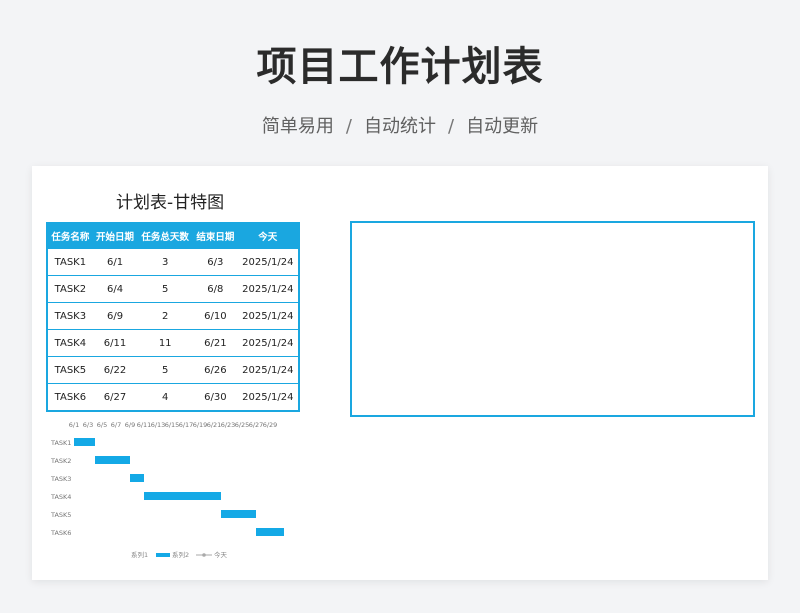 The width and height of the screenshot is (800, 613). What do you see at coordinates (74, 425) in the screenshot?
I see `x-tick-label: 6/1` at bounding box center [74, 425].